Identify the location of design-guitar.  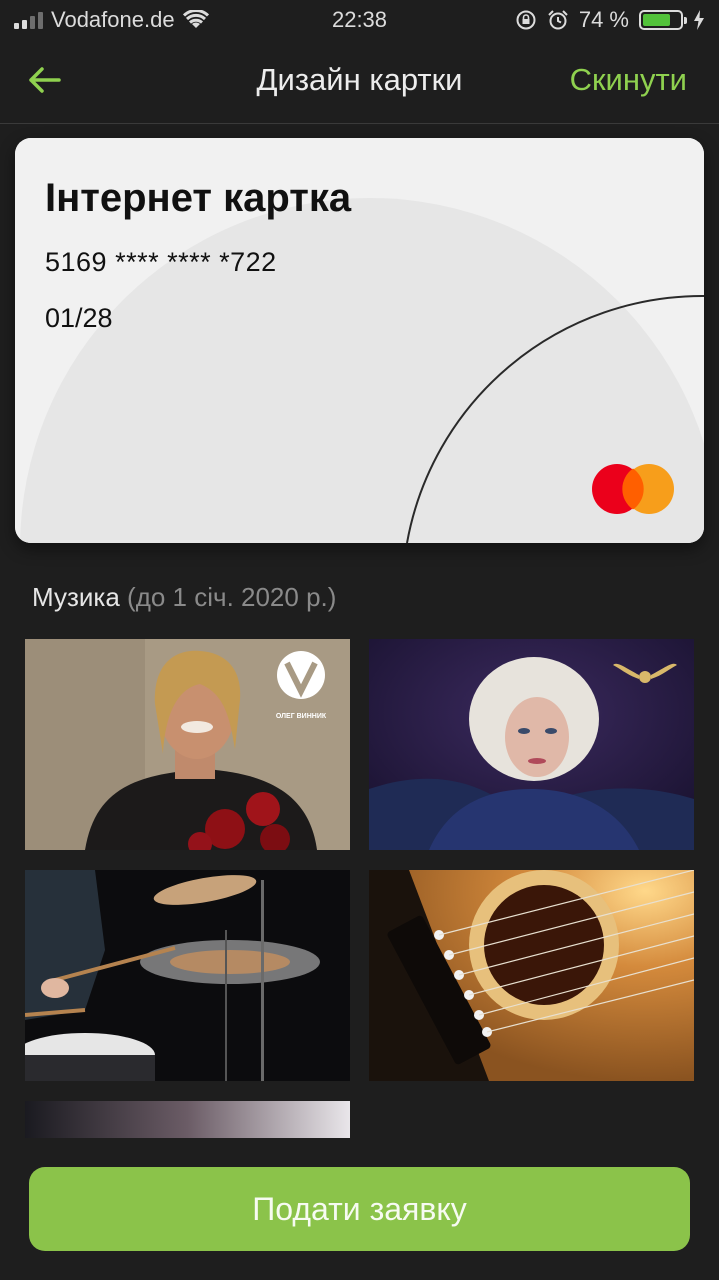
(531, 975).